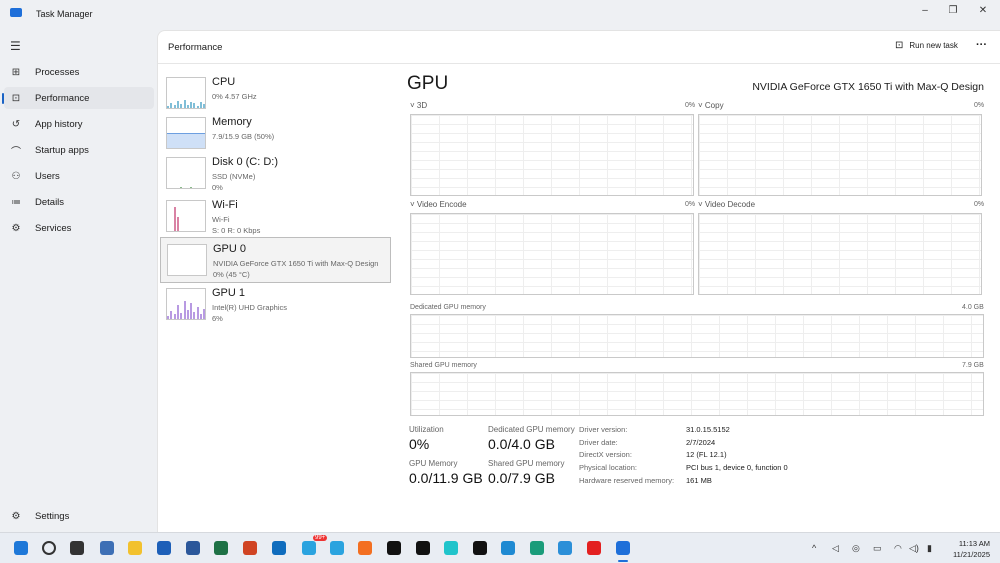  What do you see at coordinates (279, 548) in the screenshot?
I see `outlook-icon` at bounding box center [279, 548].